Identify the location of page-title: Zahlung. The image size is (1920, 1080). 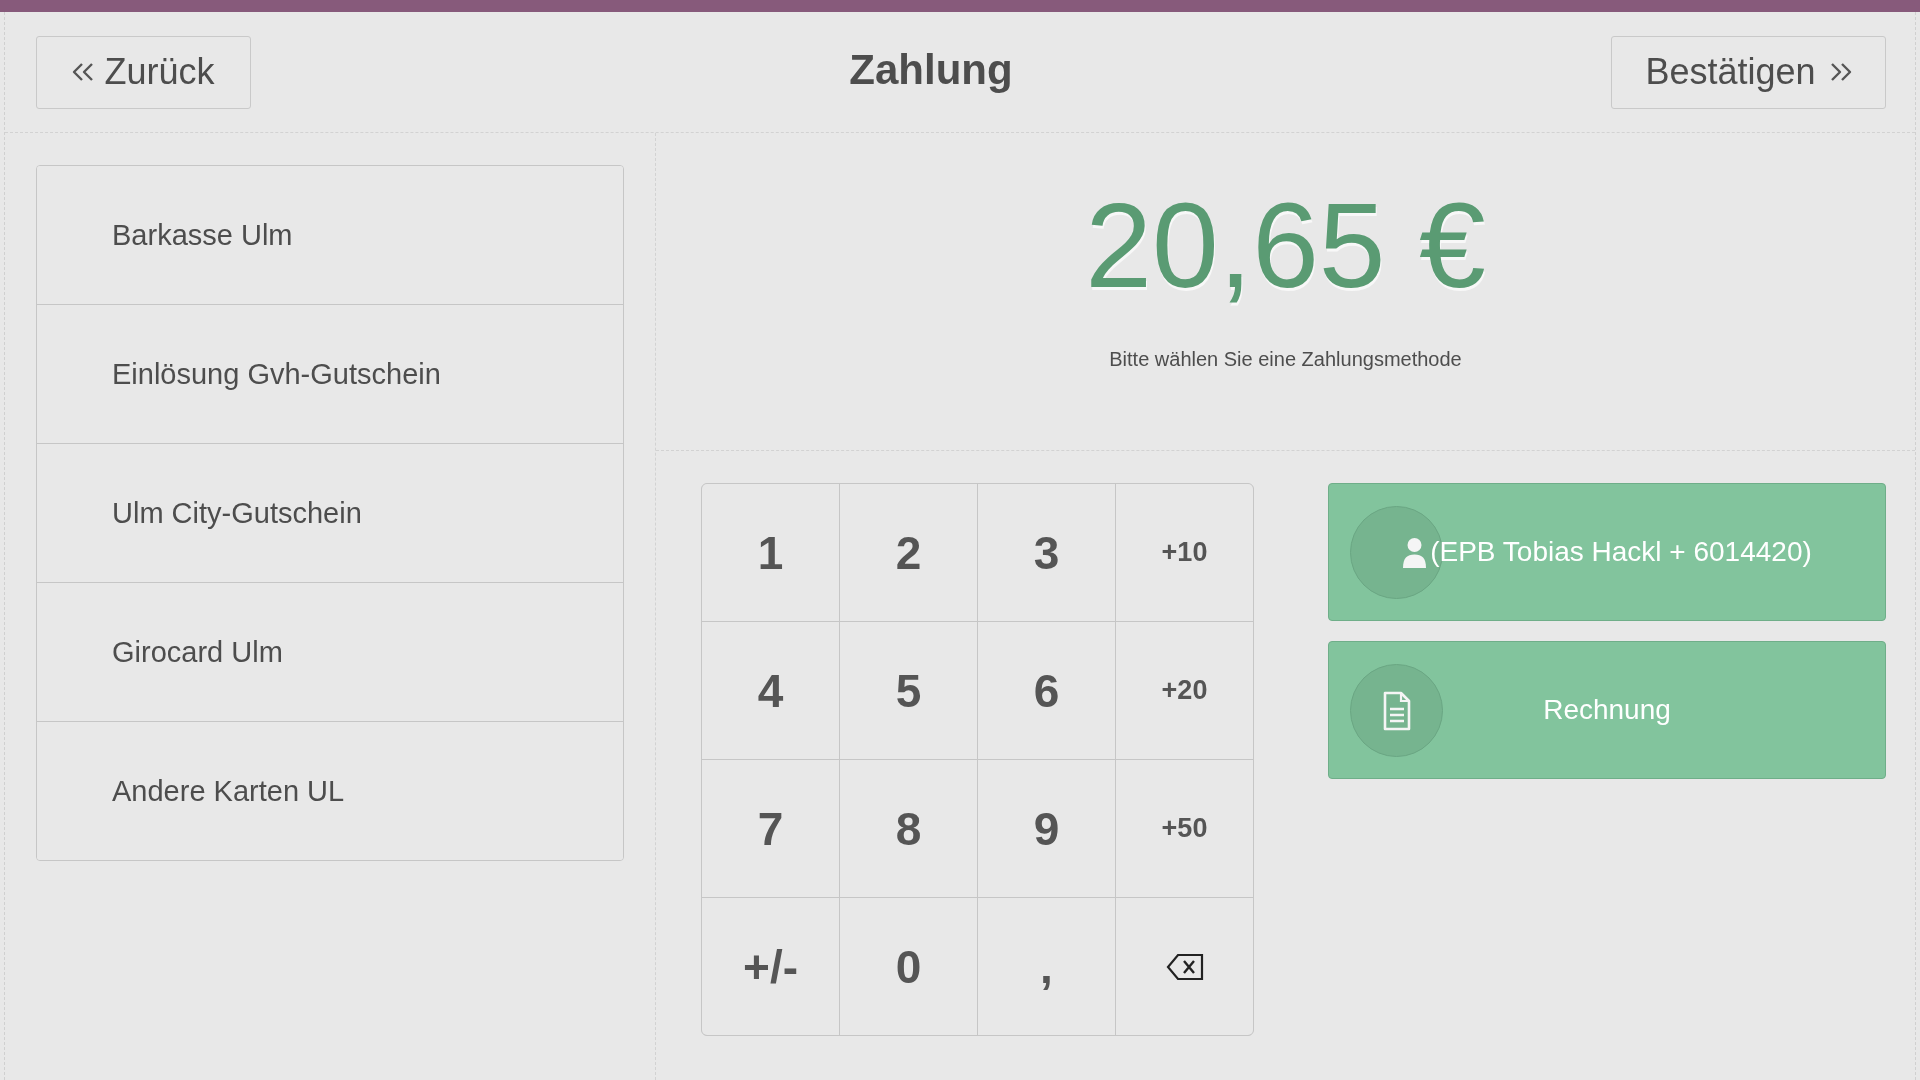
(931, 69).